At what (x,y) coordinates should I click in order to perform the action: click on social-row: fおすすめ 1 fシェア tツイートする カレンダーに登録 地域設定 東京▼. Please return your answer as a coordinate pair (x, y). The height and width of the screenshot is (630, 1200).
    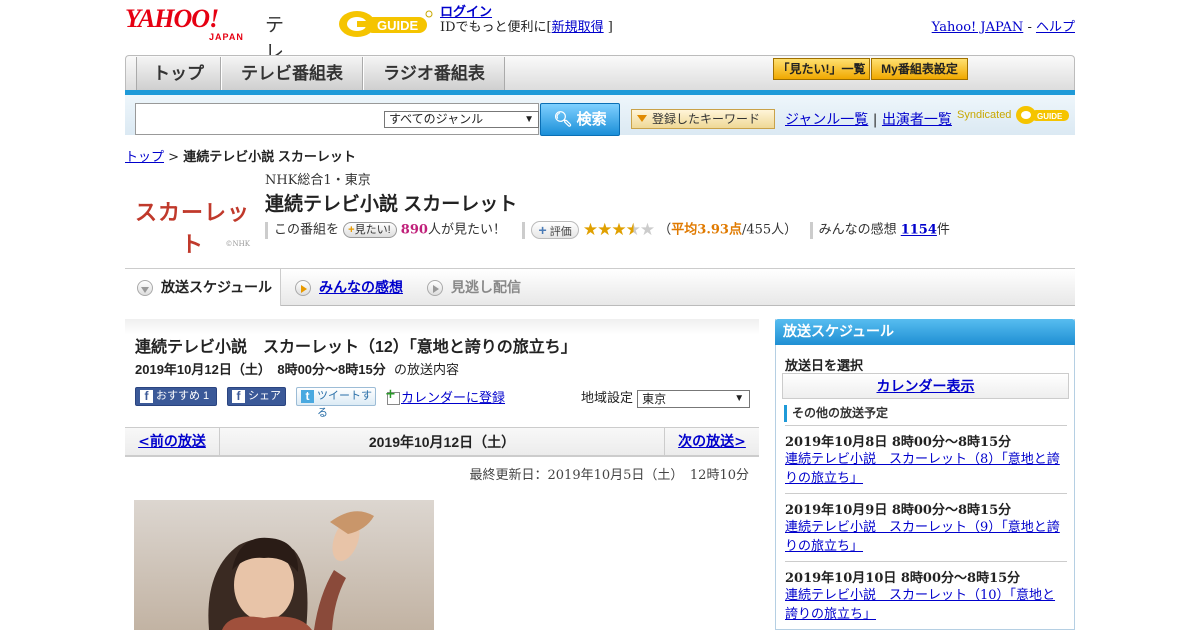
    Looking at the image, I should click on (447, 403).